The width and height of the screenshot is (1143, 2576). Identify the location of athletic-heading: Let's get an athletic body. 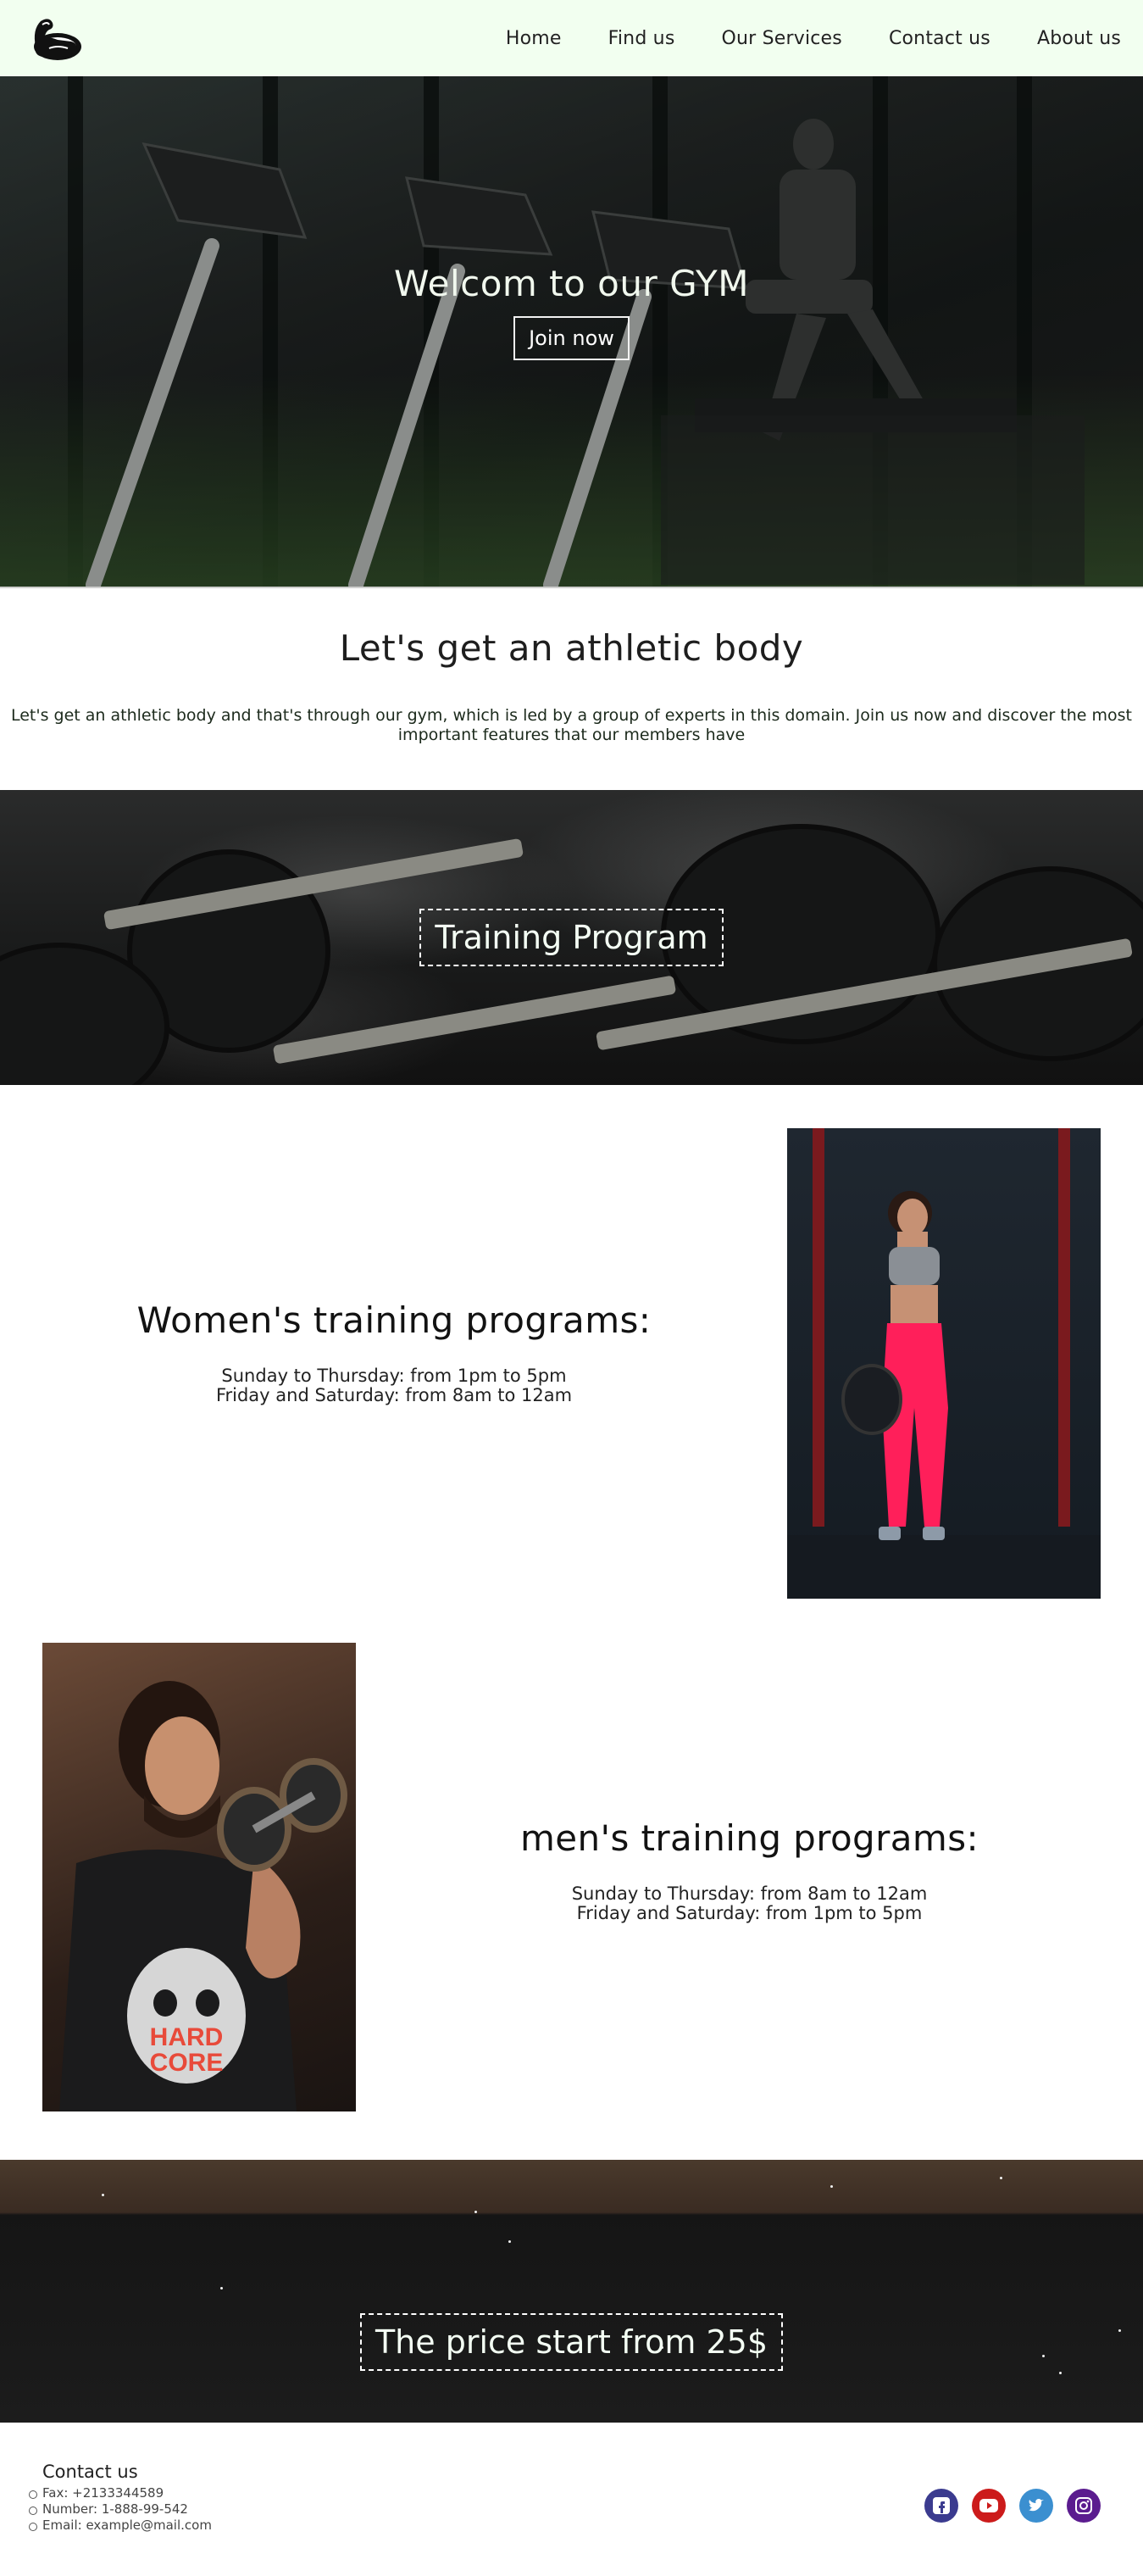
(571, 648).